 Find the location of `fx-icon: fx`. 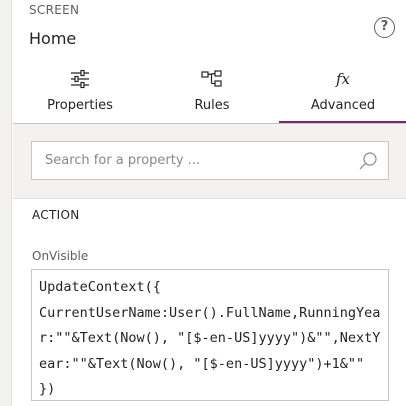

fx-icon: fx is located at coordinates (342, 79).